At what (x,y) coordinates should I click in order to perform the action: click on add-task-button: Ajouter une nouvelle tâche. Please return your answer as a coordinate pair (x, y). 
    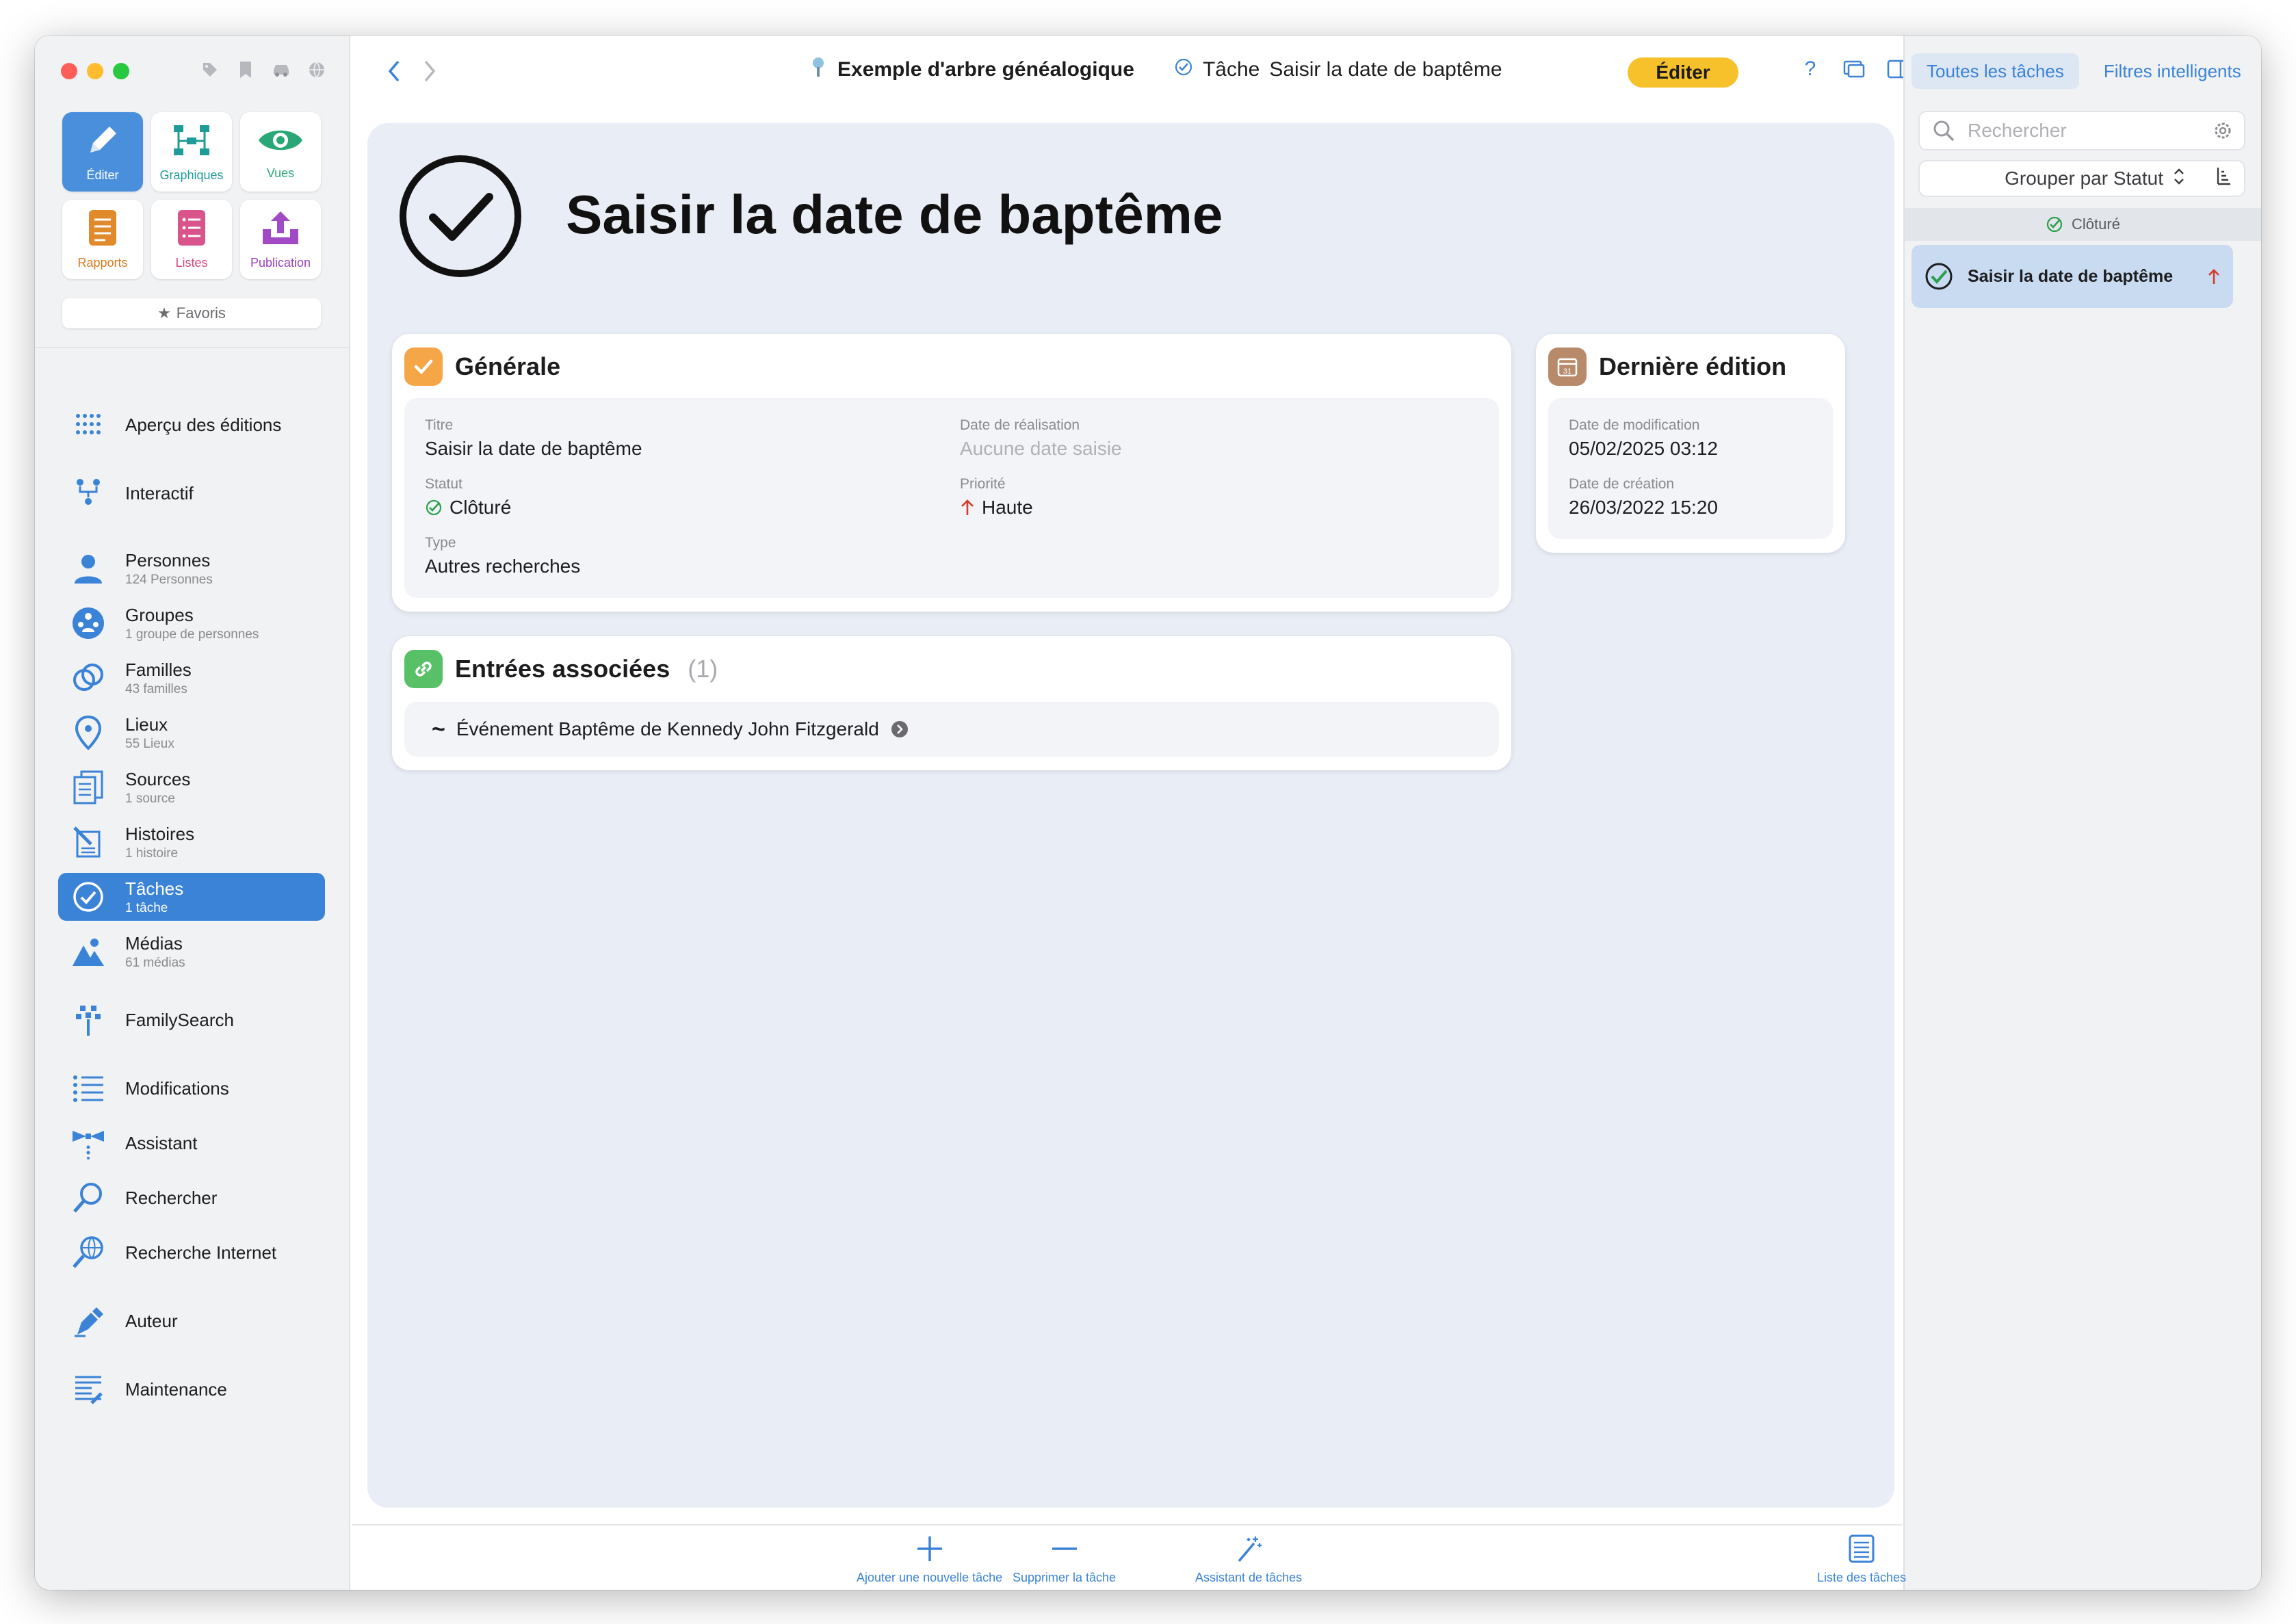
    Looking at the image, I should click on (929, 1559).